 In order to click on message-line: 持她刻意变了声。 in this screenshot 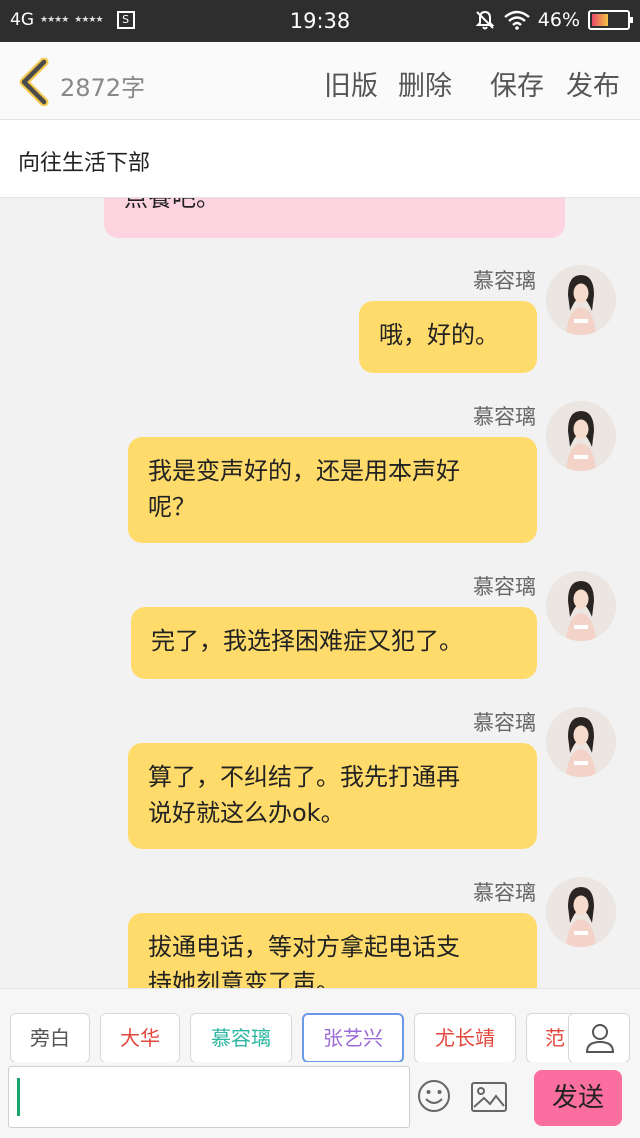, I will do `click(244, 978)`.